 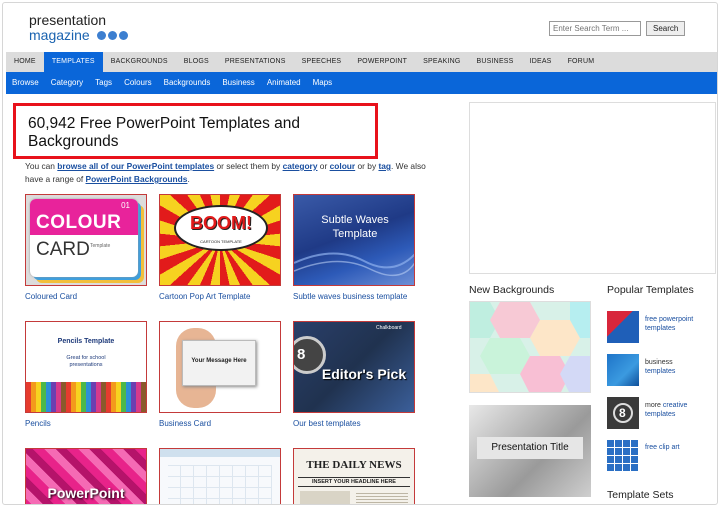 What do you see at coordinates (67, 83) in the screenshot?
I see `subnav-category: Category` at bounding box center [67, 83].